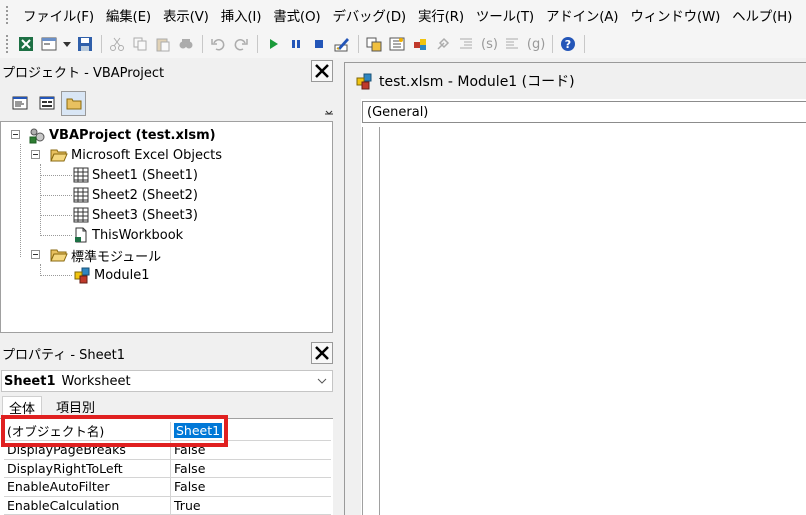 The width and height of the screenshot is (806, 515). I want to click on tab-alphabetic: 全体, so click(22, 406).